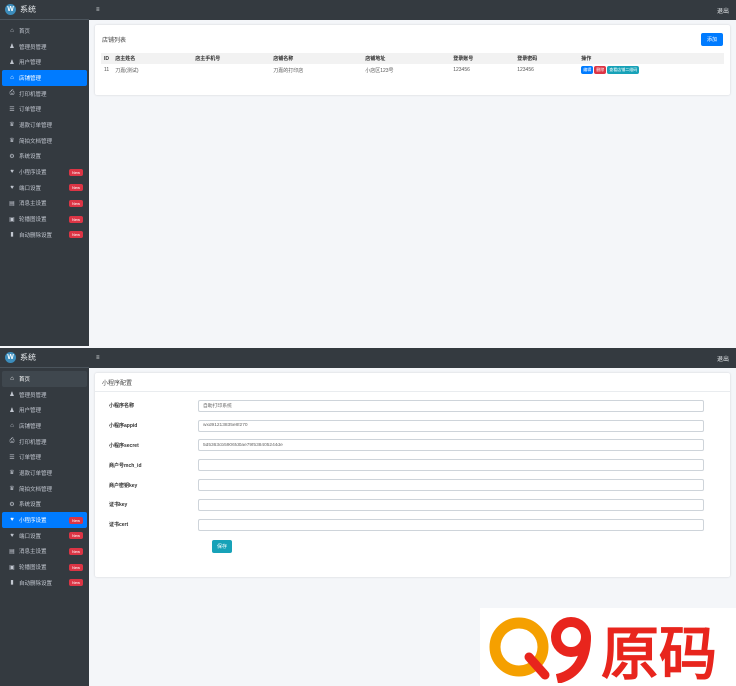 Image resolution: width=736 pixels, height=686 pixels. I want to click on table-cell: 123456, so click(525, 70).